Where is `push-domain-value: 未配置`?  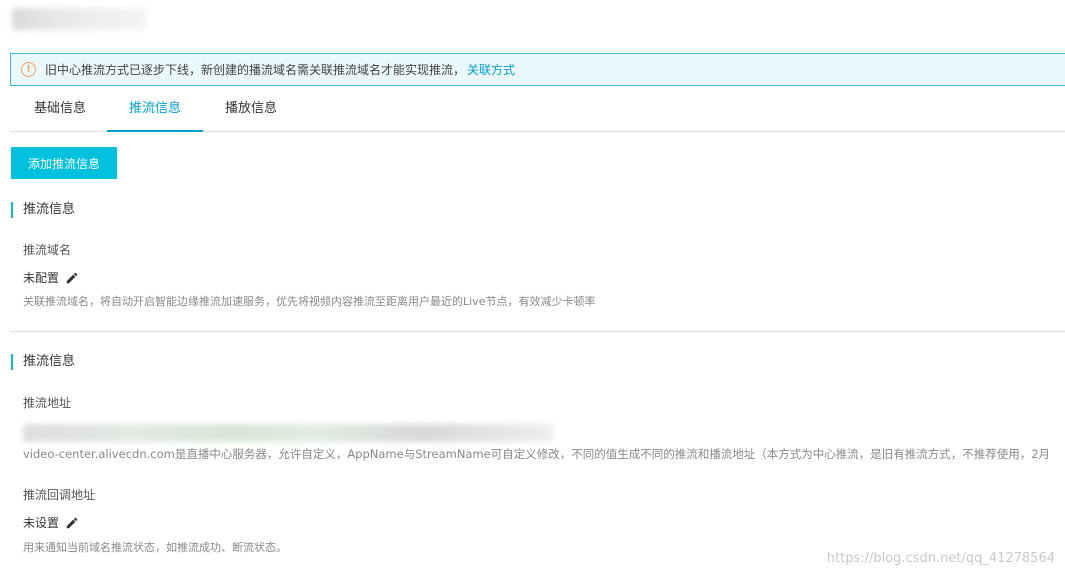 push-domain-value: 未配置 is located at coordinates (51, 277).